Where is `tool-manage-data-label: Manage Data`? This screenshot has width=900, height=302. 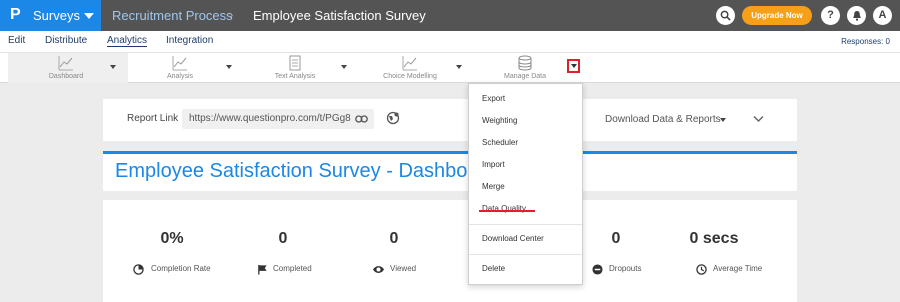 tool-manage-data-label: Manage Data is located at coordinates (525, 76).